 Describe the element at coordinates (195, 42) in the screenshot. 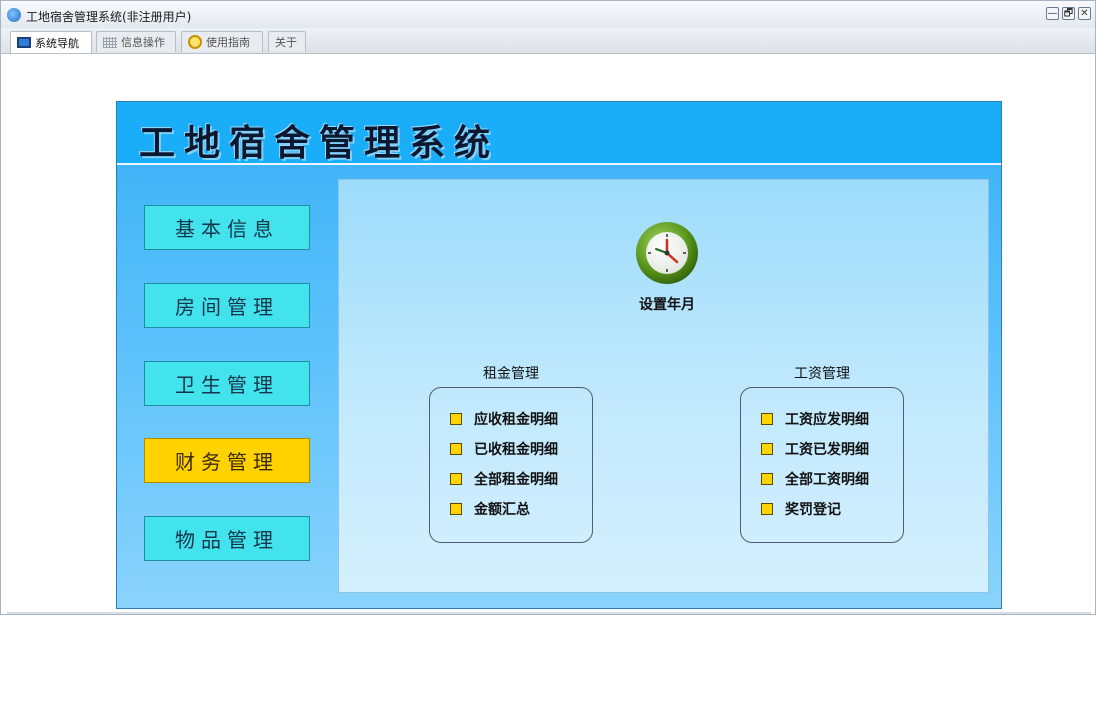

I see `guide-icon` at that location.